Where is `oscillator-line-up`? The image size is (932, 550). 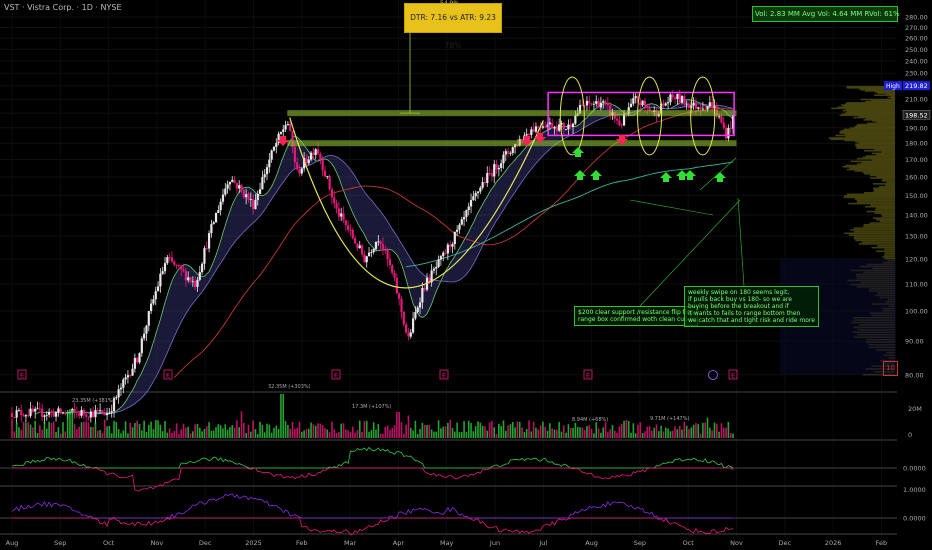
oscillator-line-up is located at coordinates (372, 506).